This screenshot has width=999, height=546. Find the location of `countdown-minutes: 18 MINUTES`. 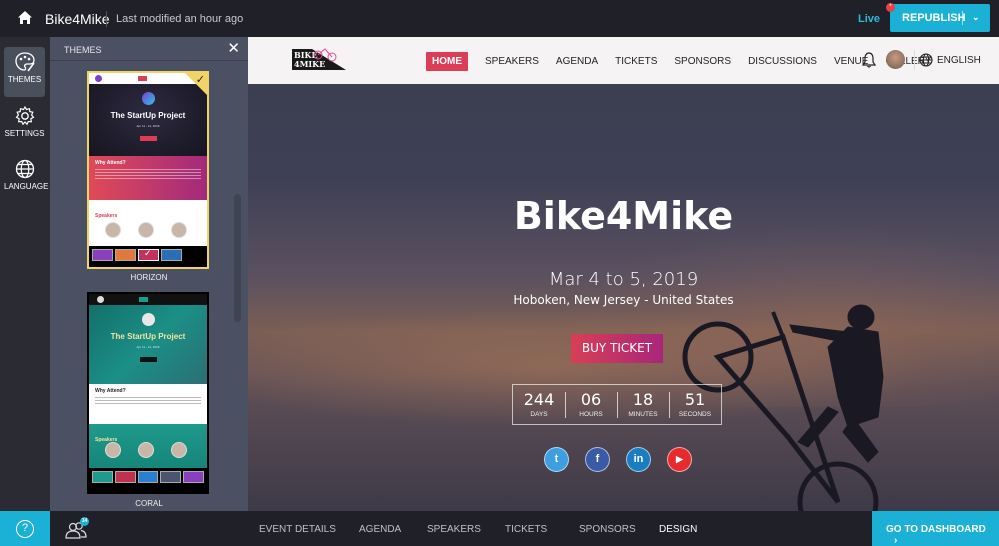

countdown-minutes: 18 MINUTES is located at coordinates (643, 404).